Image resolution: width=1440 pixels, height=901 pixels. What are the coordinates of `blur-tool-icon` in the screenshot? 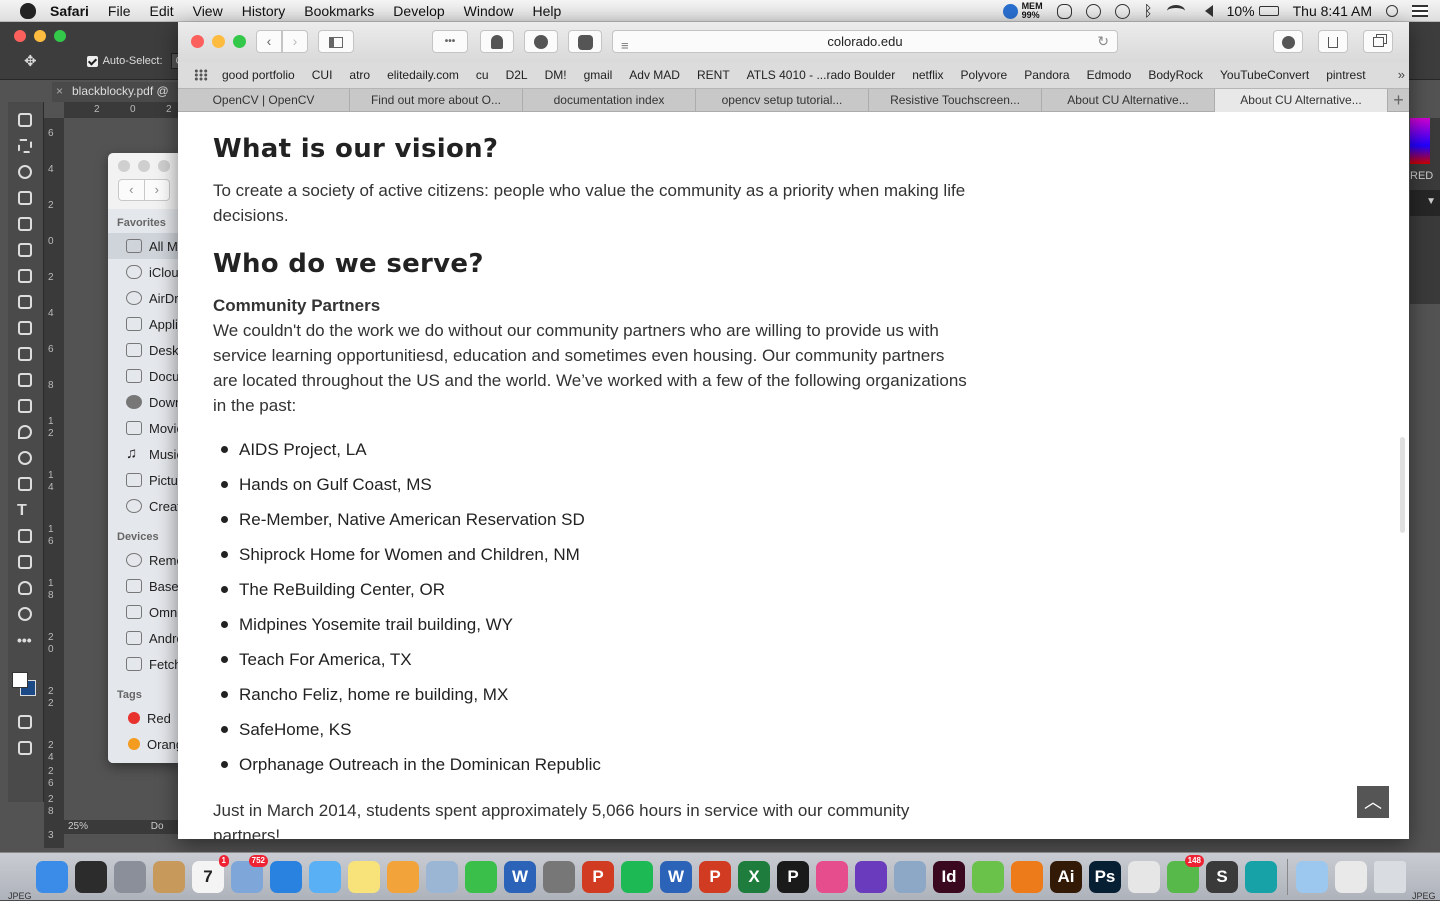 It's located at (26, 432).